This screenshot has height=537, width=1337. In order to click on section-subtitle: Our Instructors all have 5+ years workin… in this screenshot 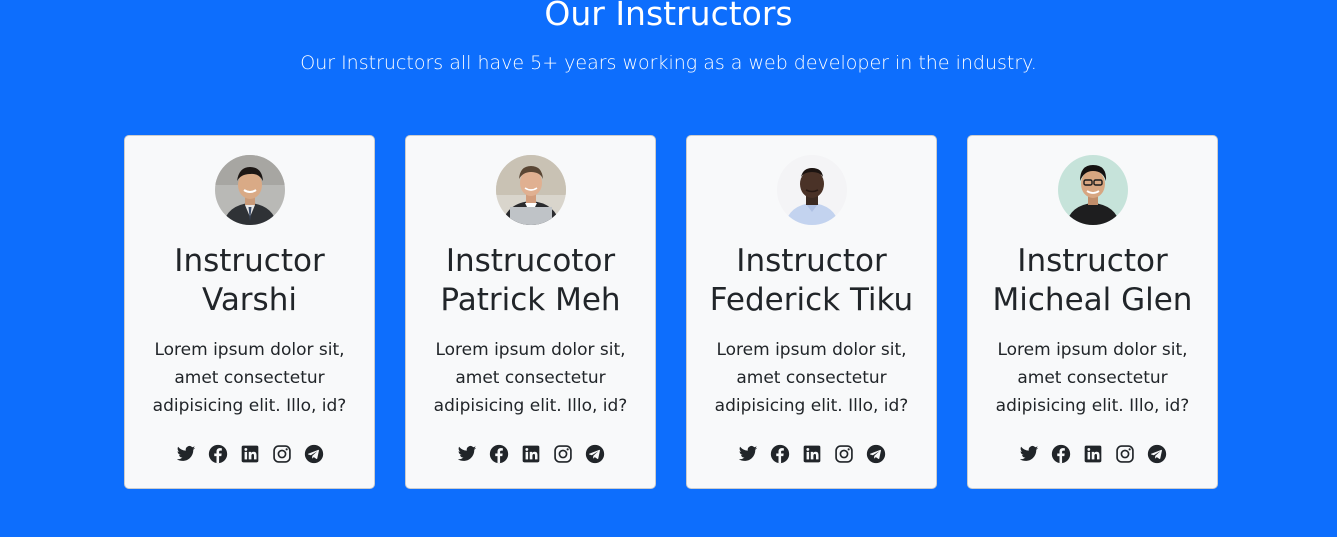, I will do `click(668, 63)`.